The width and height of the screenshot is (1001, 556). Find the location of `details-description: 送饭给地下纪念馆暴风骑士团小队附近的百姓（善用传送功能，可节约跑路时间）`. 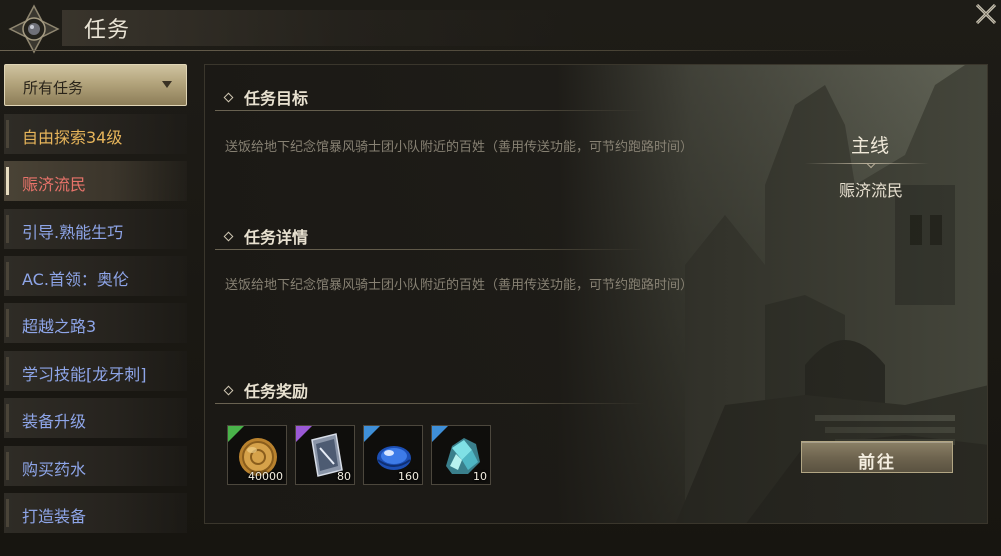

details-description: 送饭给地下纪念馆暴风骑士团小队附近的百姓（善用传送功能，可节约跑路时间） is located at coordinates (459, 285).